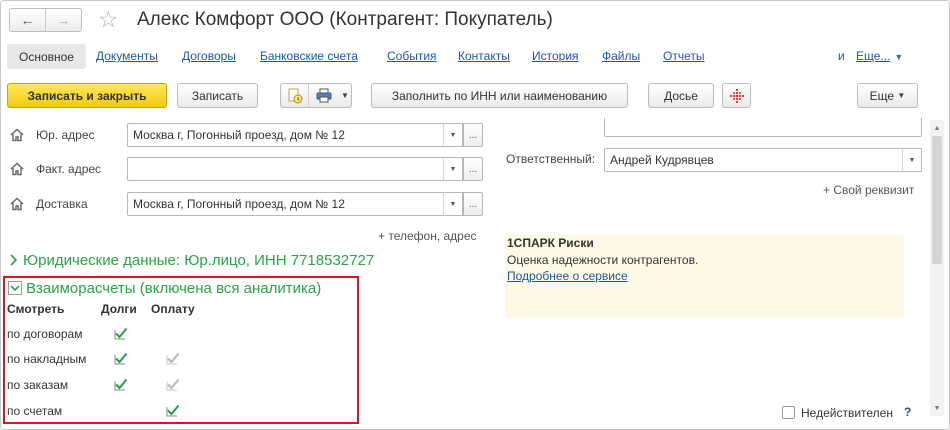 The width and height of the screenshot is (950, 430). What do you see at coordinates (69, 169) in the screenshot?
I see `actual-address-label: Факт. адрес` at bounding box center [69, 169].